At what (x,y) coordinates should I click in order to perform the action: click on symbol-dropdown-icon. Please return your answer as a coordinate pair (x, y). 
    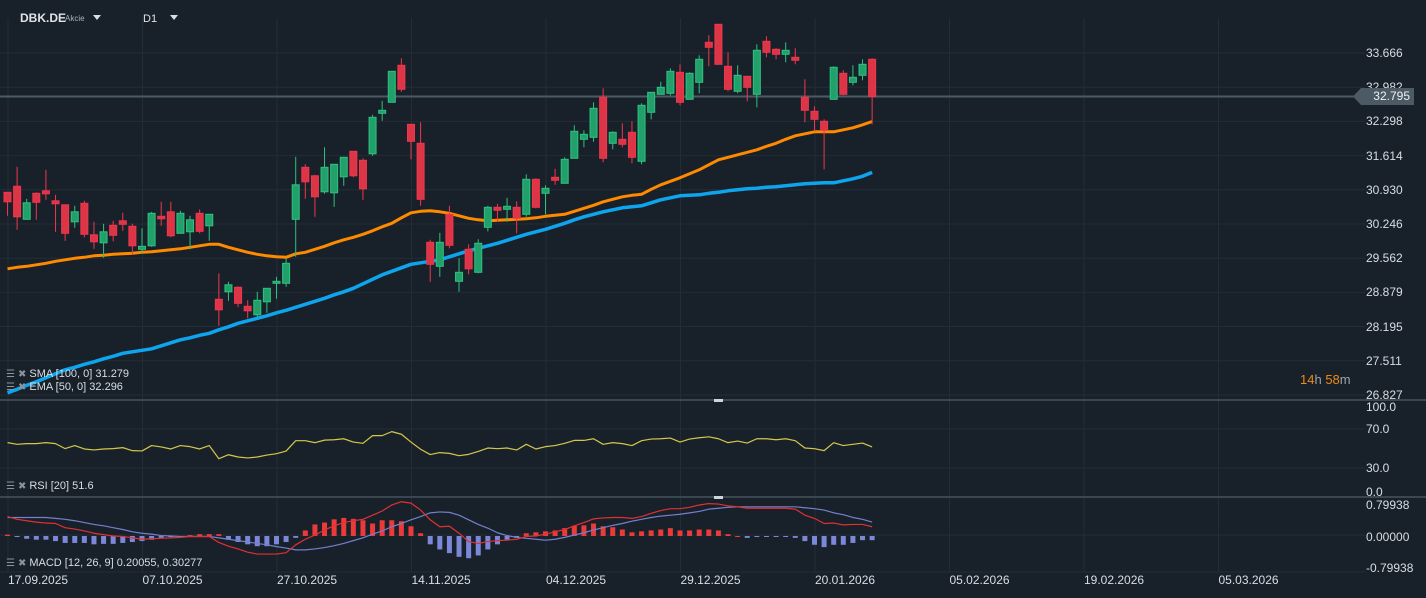
    Looking at the image, I should click on (97, 17).